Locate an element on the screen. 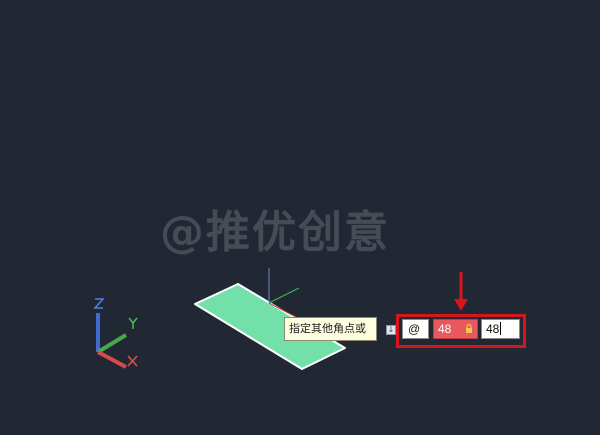  command-prompt-tooltip: 指定其他角点或 is located at coordinates (330, 329).